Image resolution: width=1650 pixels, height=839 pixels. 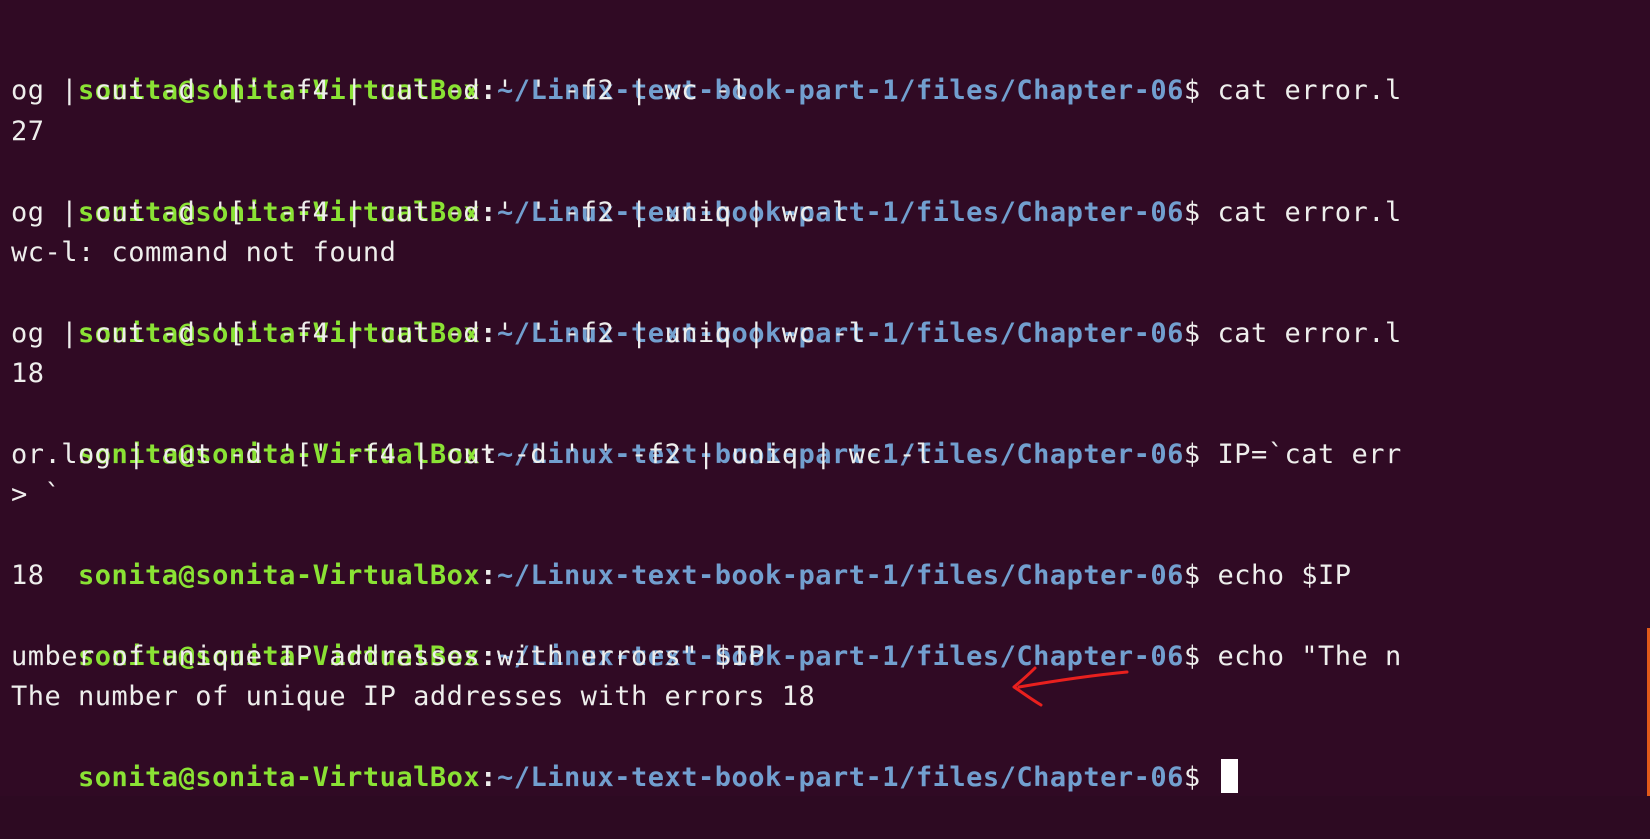 I want to click on continuation-prompt: > `, so click(x=36, y=495).